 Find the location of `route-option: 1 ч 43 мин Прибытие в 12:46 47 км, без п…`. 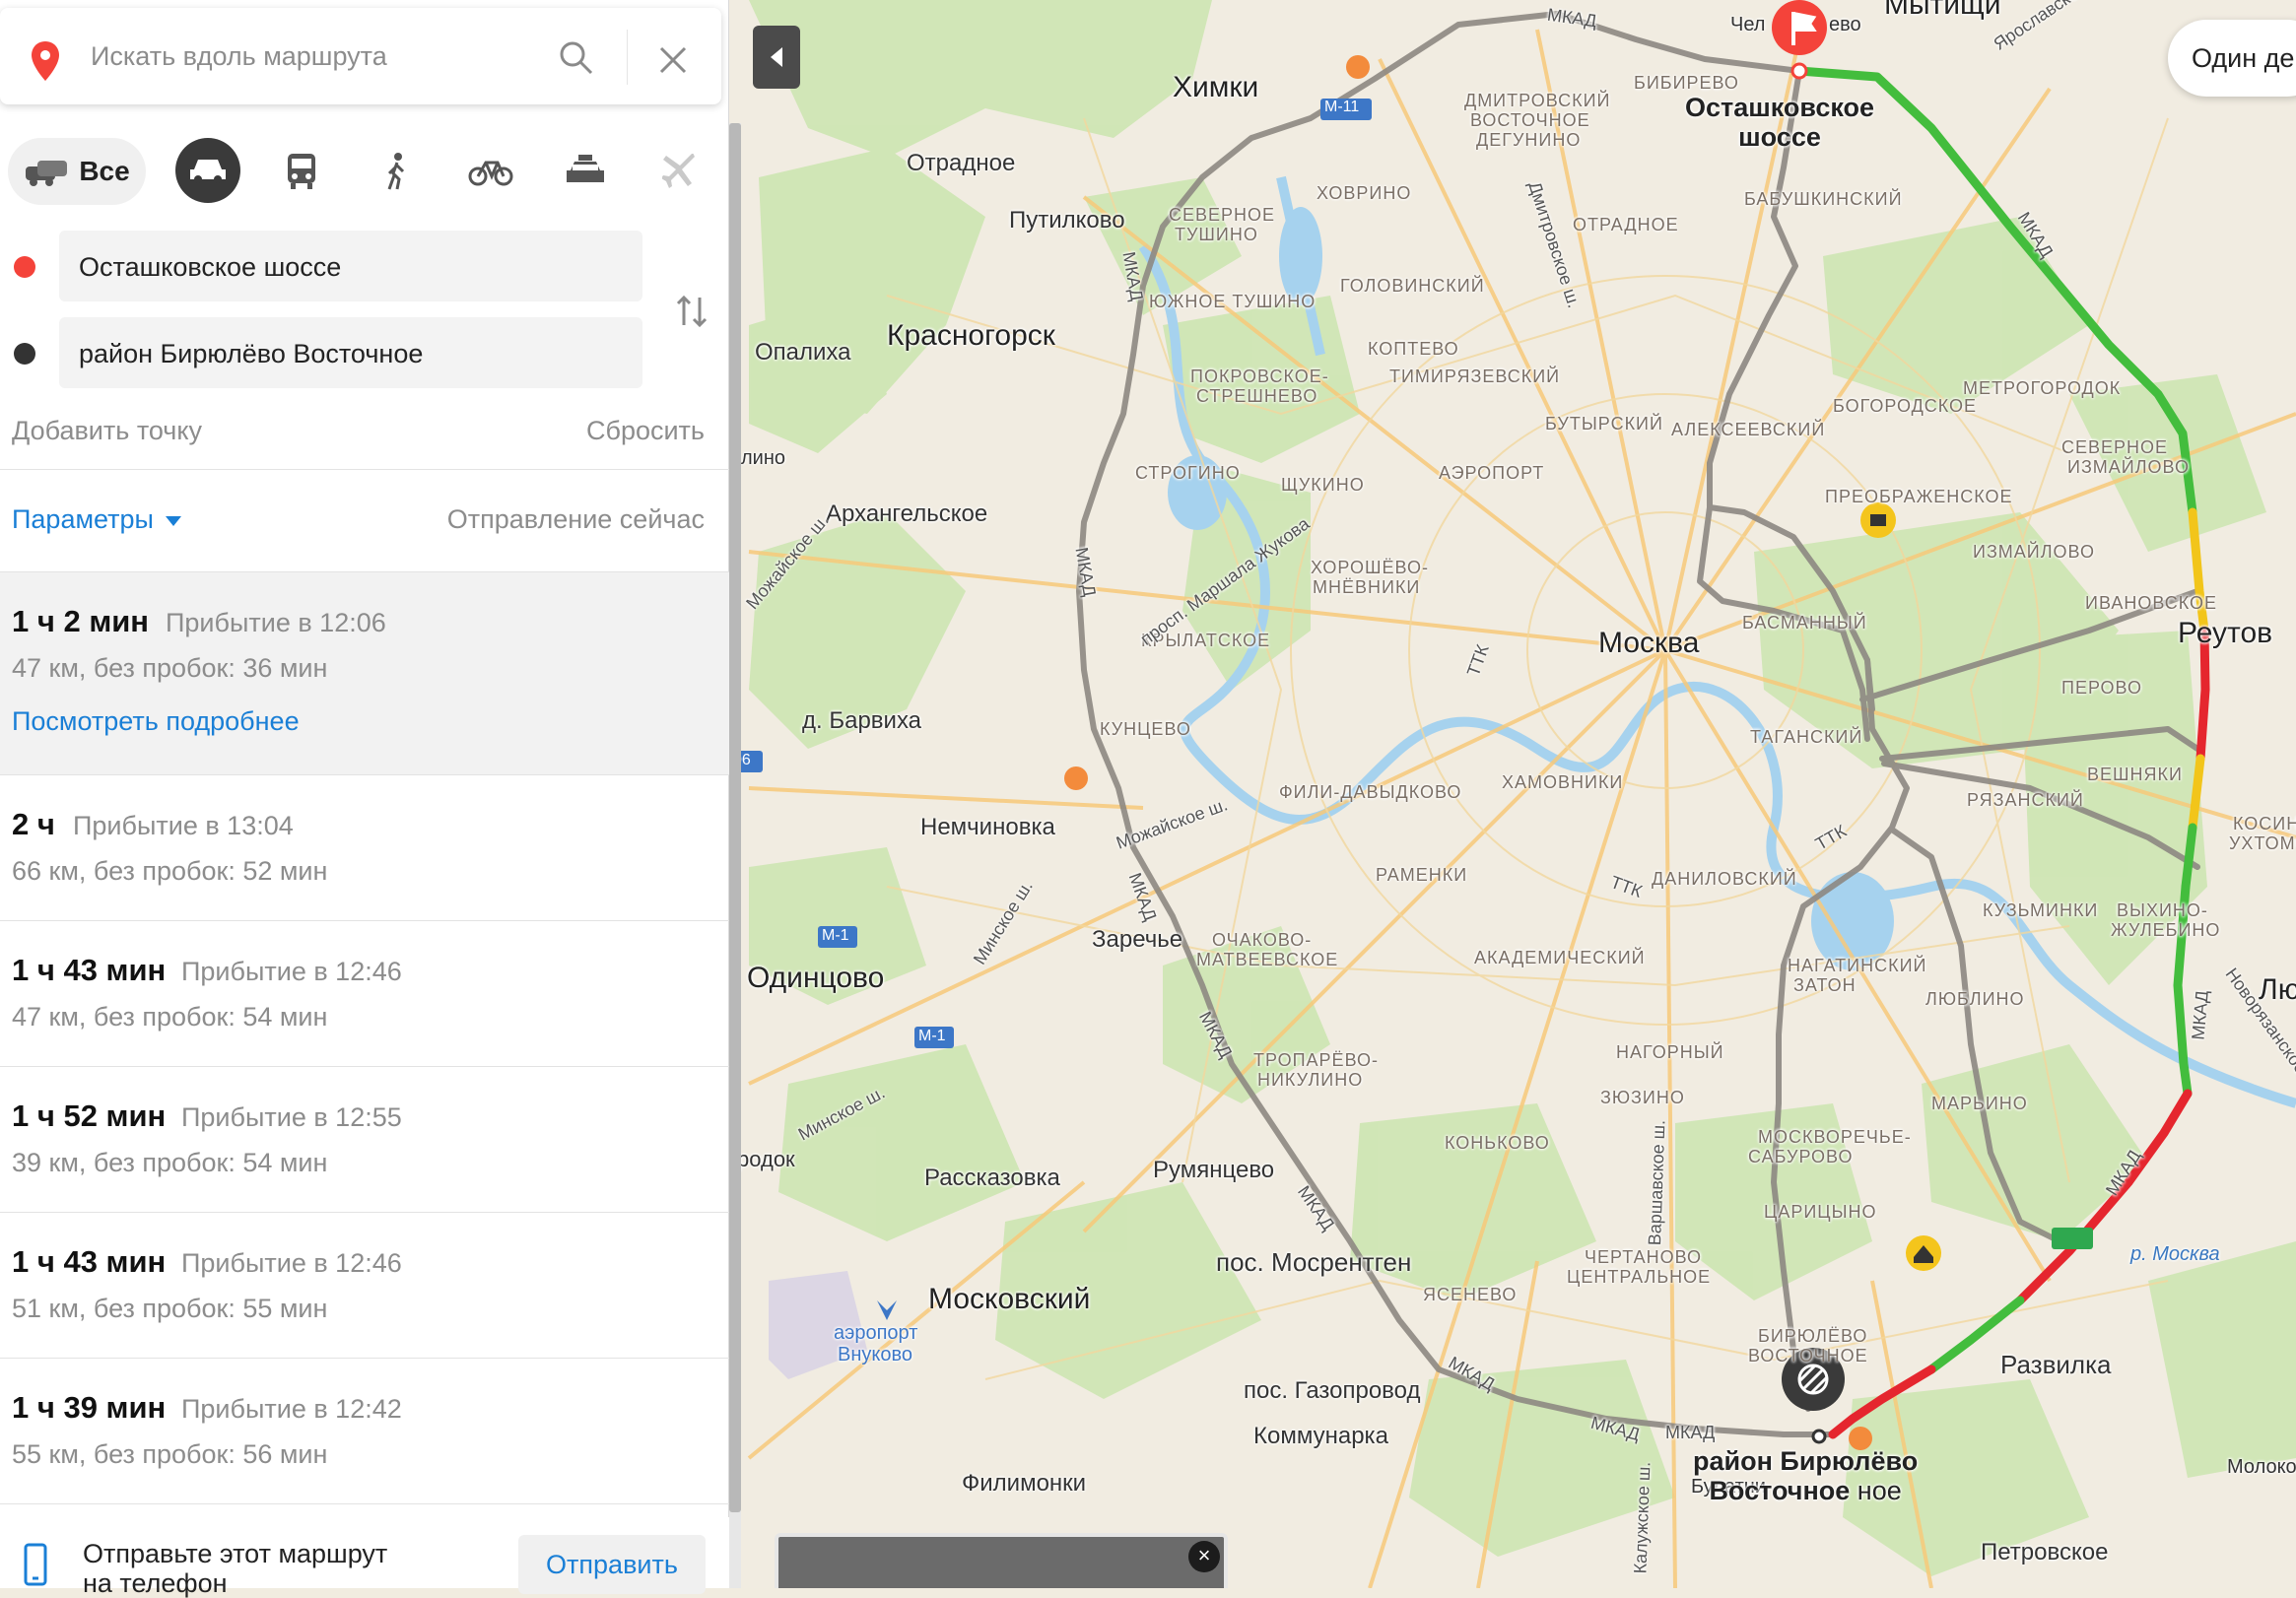

route-option: 1 ч 43 мин Прибытие в 12:46 47 км, без п… is located at coordinates (364, 993).